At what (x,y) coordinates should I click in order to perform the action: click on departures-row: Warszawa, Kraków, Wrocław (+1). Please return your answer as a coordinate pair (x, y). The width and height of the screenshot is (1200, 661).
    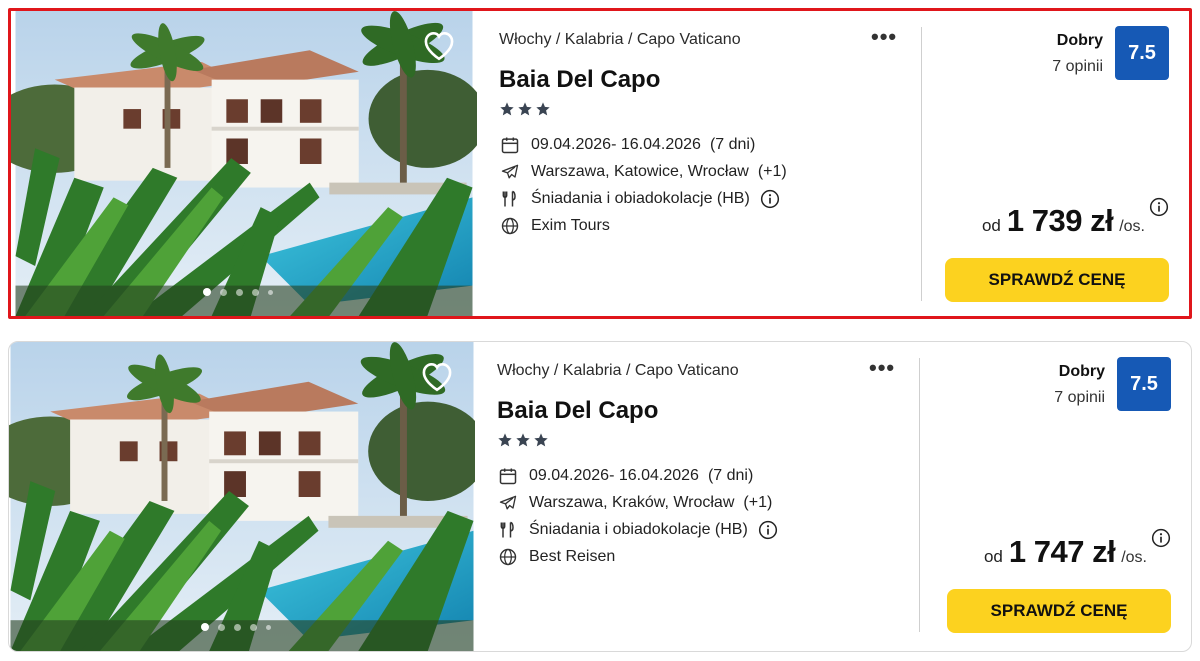
    Looking at the image, I should click on (637, 502).